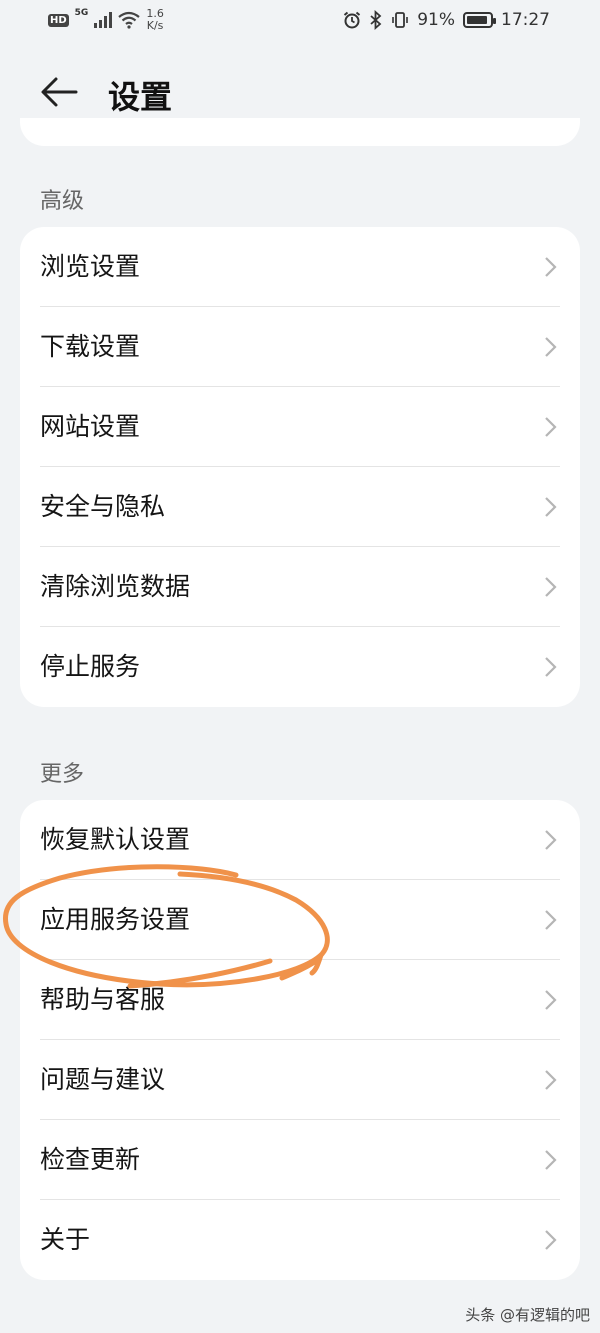 The image size is (600, 1333). I want to click on battery-level, so click(477, 20).